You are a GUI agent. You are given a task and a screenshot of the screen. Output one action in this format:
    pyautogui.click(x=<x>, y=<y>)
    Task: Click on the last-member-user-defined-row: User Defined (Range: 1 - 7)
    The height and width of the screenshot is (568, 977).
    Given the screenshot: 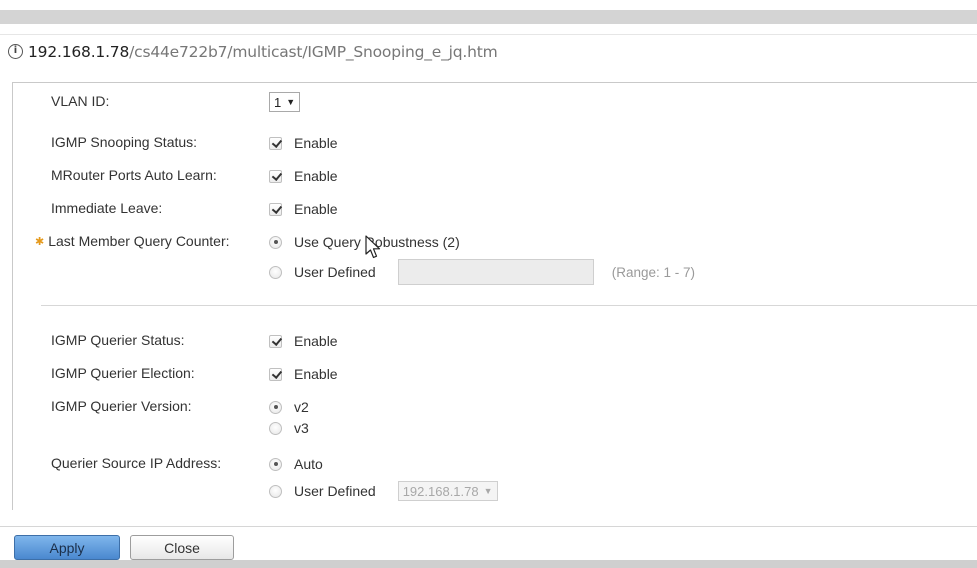 What is the action you would take?
    pyautogui.click(x=488, y=272)
    